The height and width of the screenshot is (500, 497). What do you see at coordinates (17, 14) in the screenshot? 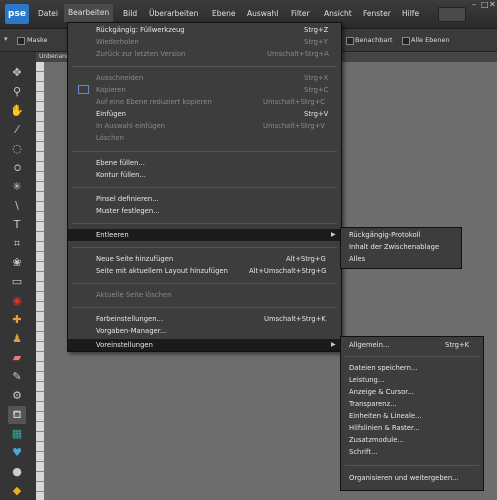
I see `app-logo: pse` at bounding box center [17, 14].